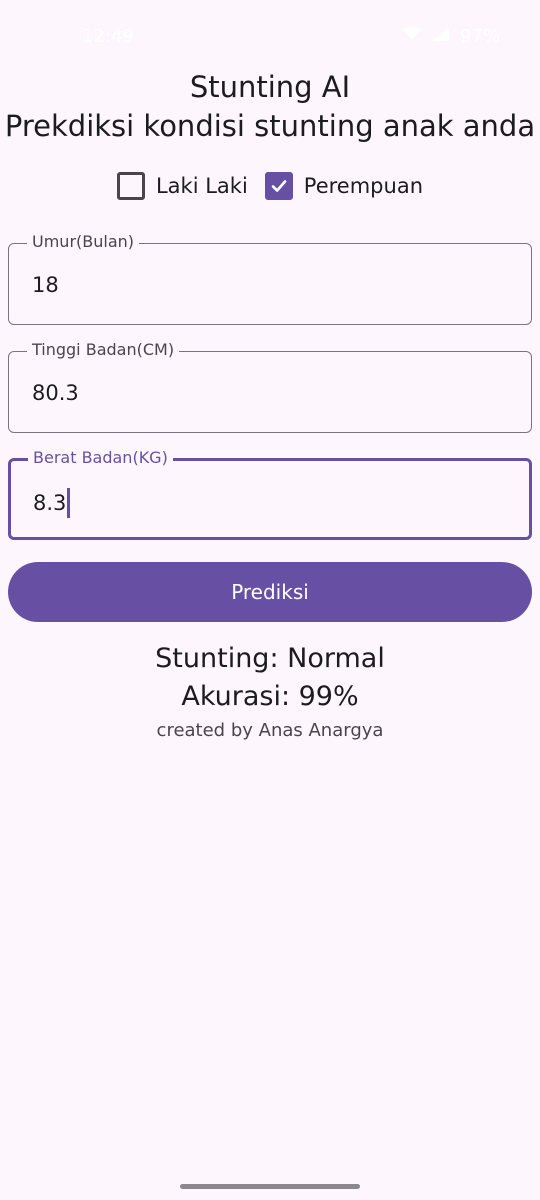  Describe the element at coordinates (270, 36) in the screenshot. I see `status-bar: 12:49 97%` at that location.